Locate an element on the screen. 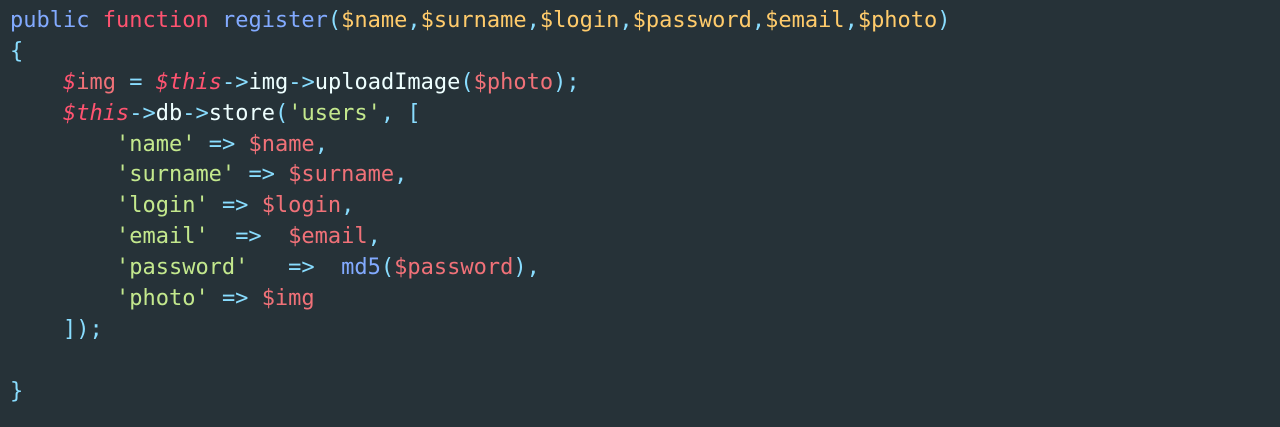 This screenshot has width=1280, height=427. code-token: register is located at coordinates (274, 20).